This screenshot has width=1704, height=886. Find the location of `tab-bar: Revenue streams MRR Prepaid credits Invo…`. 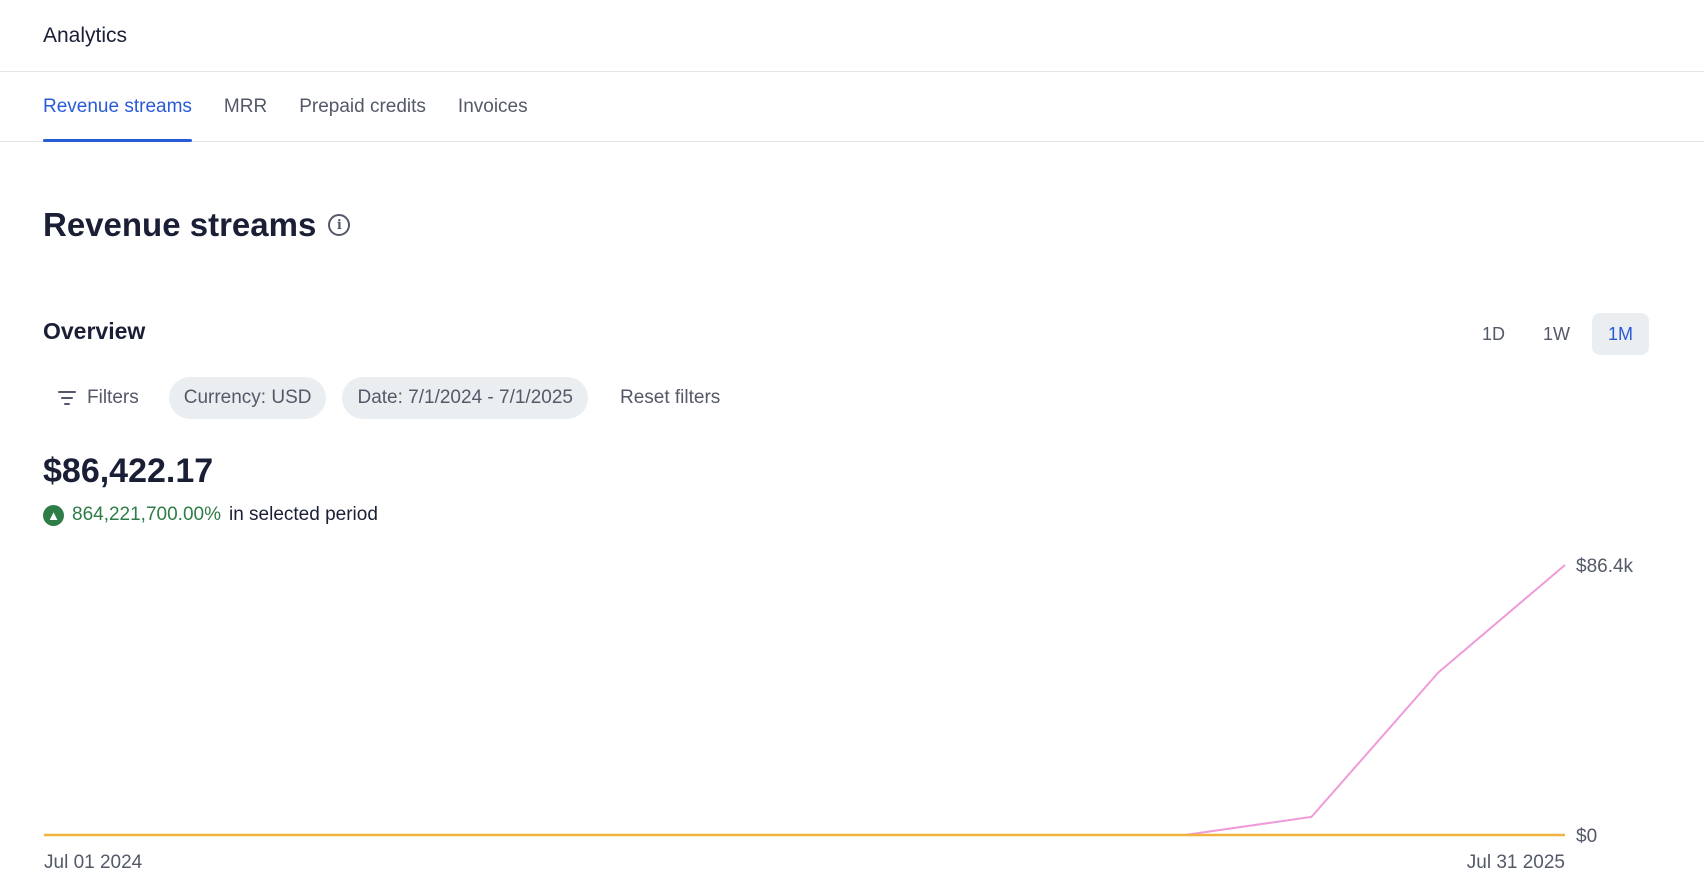

tab-bar: Revenue streams MRR Prepaid credits Invo… is located at coordinates (852, 107).